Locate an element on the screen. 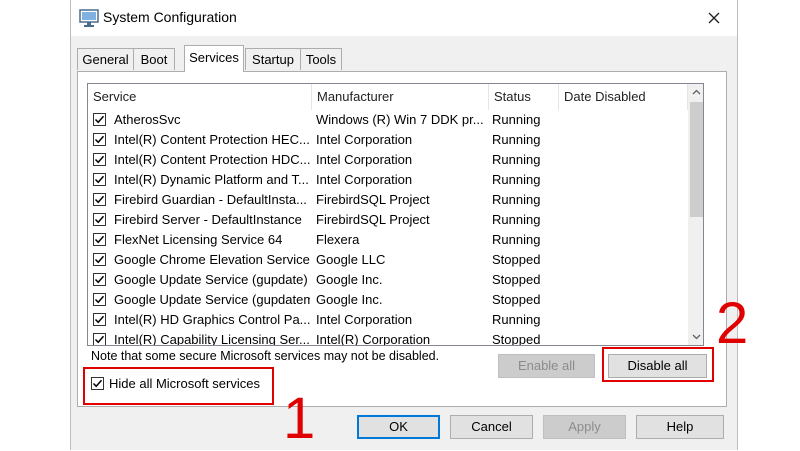 Image resolution: width=800 pixels, height=451 pixels. close-icon is located at coordinates (714, 18).